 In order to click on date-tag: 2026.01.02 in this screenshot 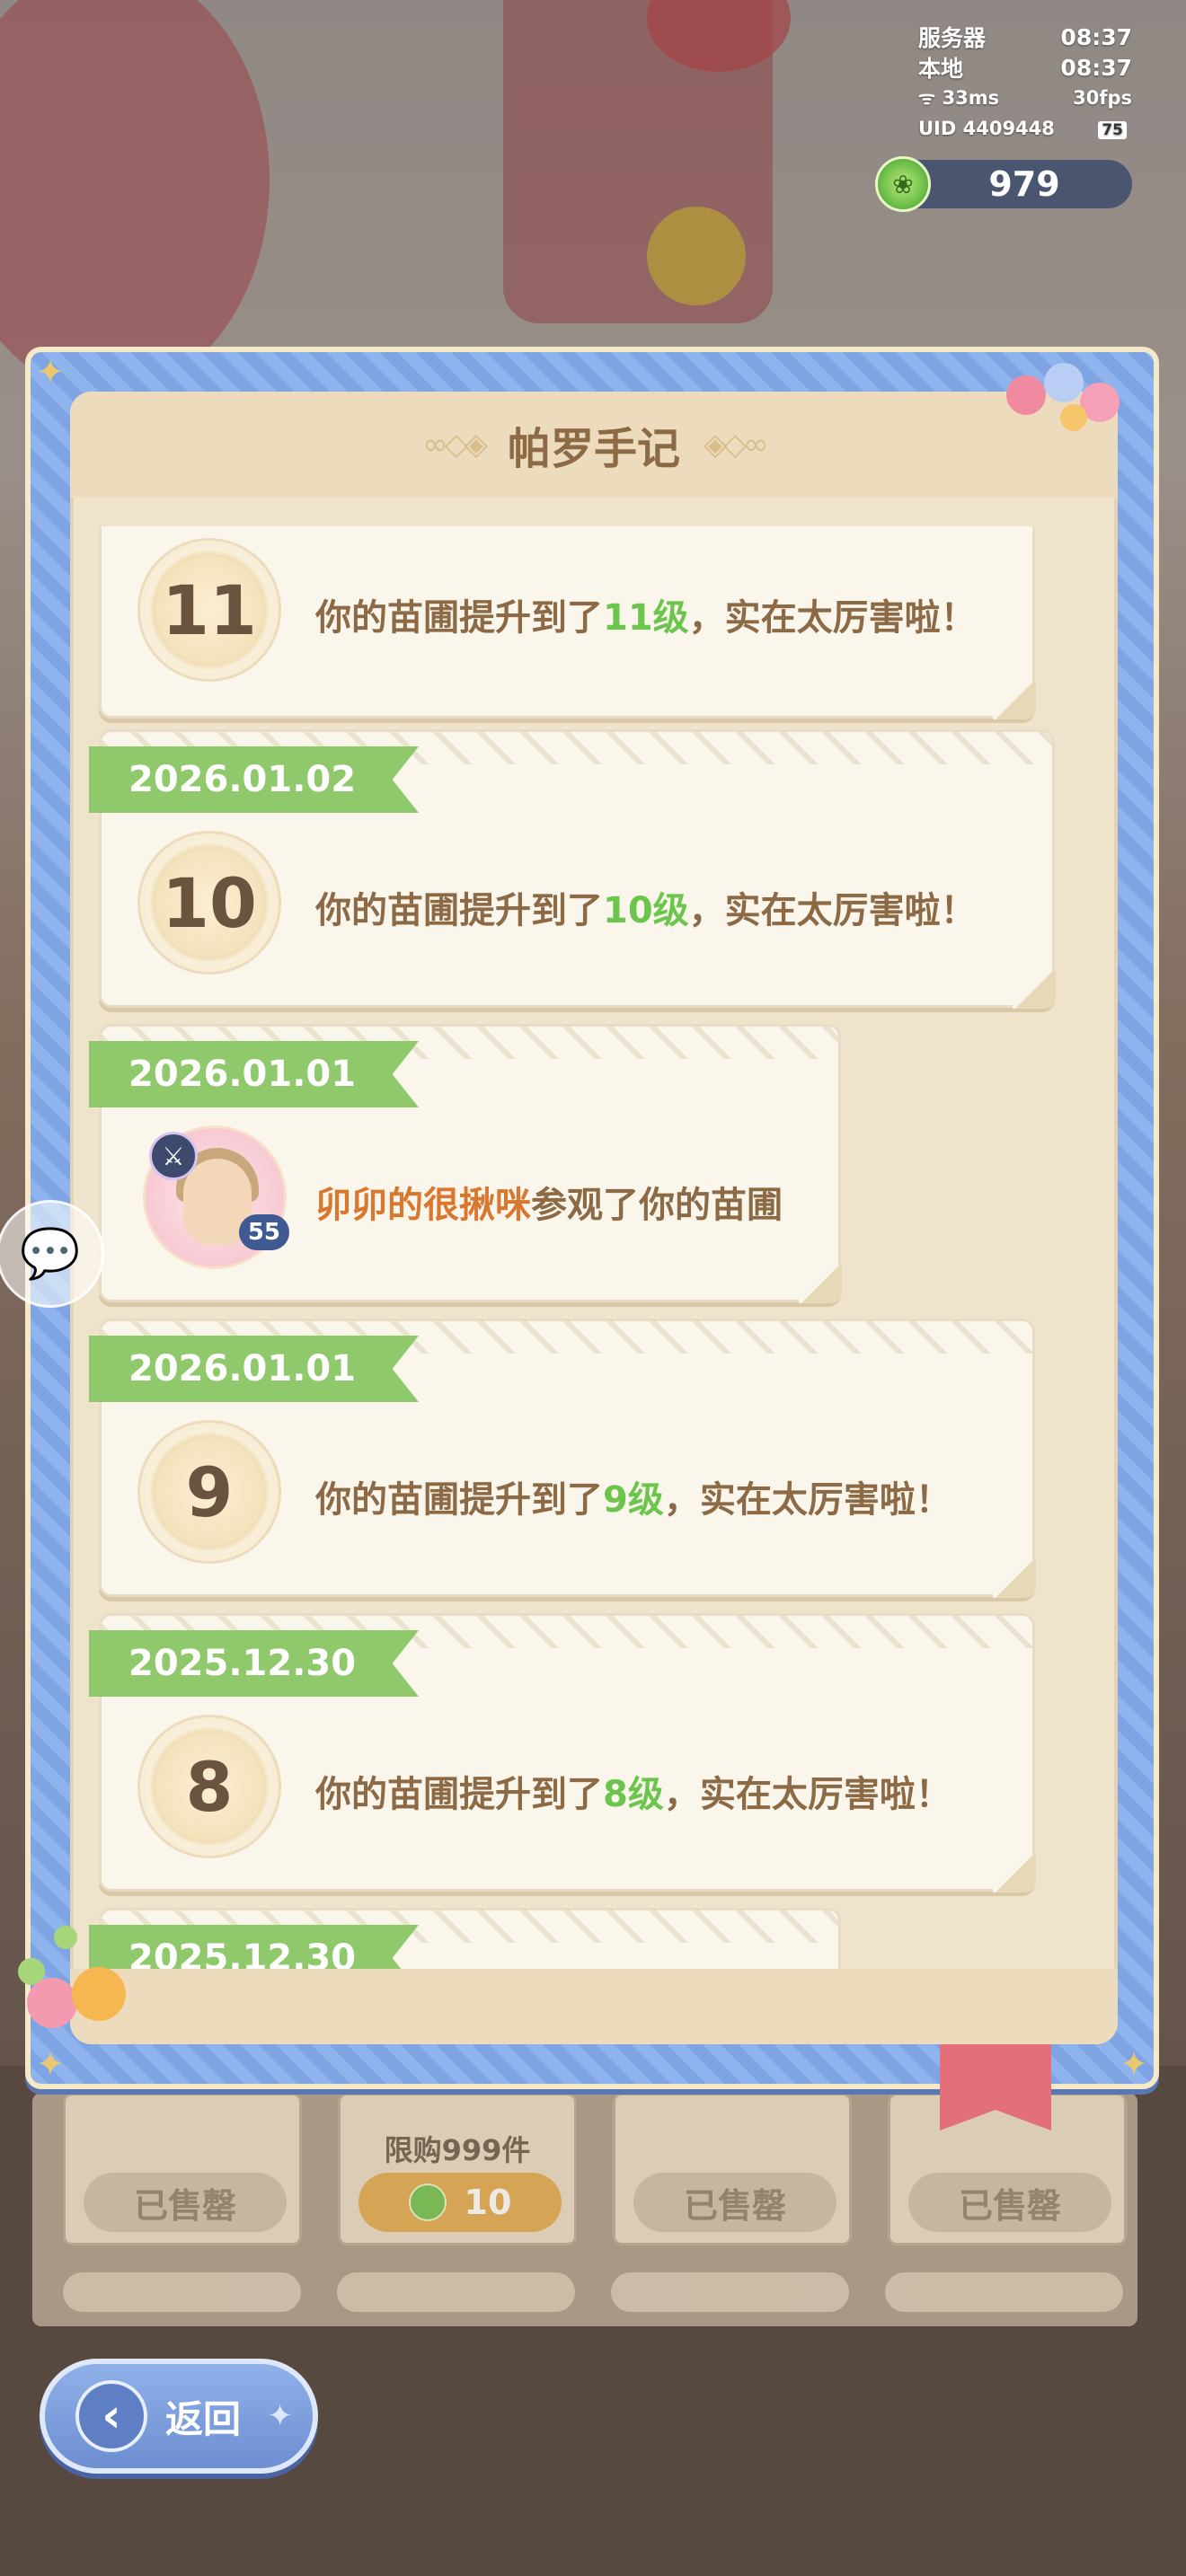, I will do `click(254, 779)`.